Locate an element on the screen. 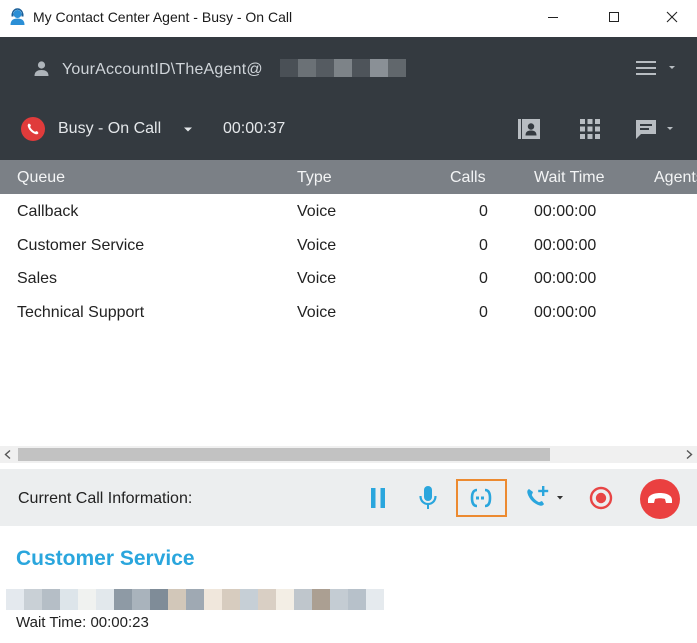 This screenshot has width=697, height=643. user-icon is located at coordinates (41, 68).